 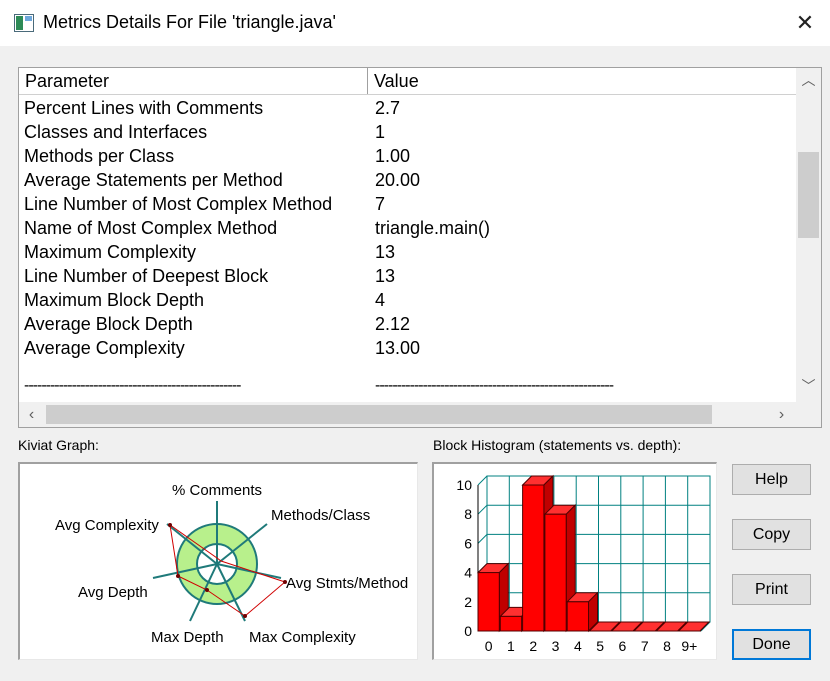 What do you see at coordinates (398, 180) in the screenshot?
I see `row-value: 20.00` at bounding box center [398, 180].